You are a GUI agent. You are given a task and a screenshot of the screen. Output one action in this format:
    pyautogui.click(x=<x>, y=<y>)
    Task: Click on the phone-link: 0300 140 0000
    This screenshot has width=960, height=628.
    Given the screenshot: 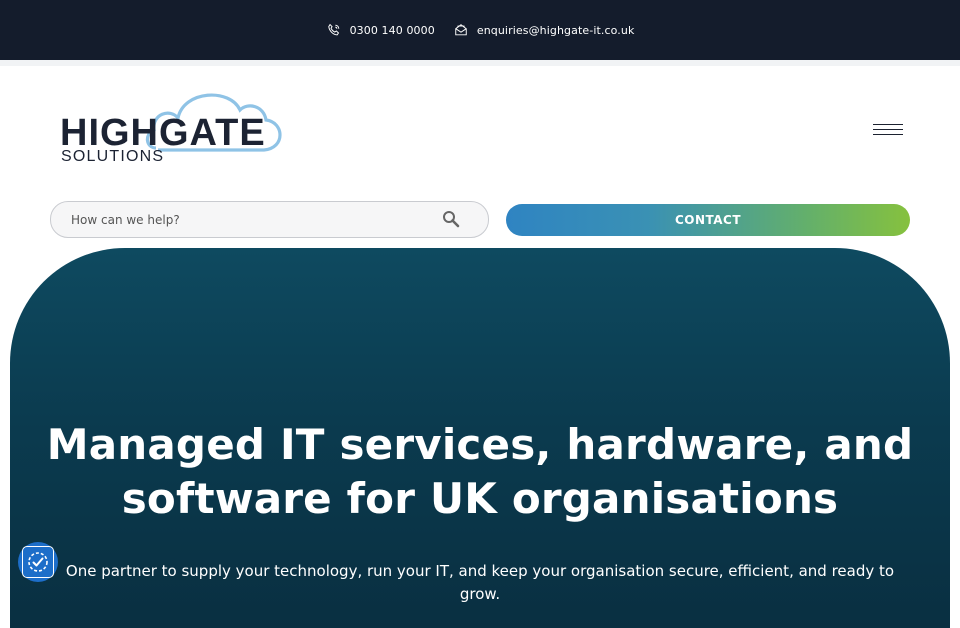 What is the action you would take?
    pyautogui.click(x=380, y=30)
    